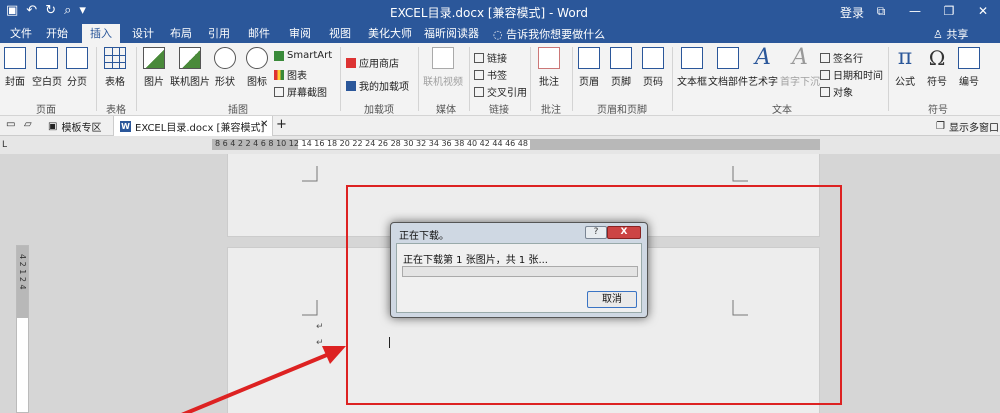 The width and height of the screenshot is (1000, 413). What do you see at coordinates (940, 126) in the screenshot?
I see `windows-icon: ❐` at bounding box center [940, 126].